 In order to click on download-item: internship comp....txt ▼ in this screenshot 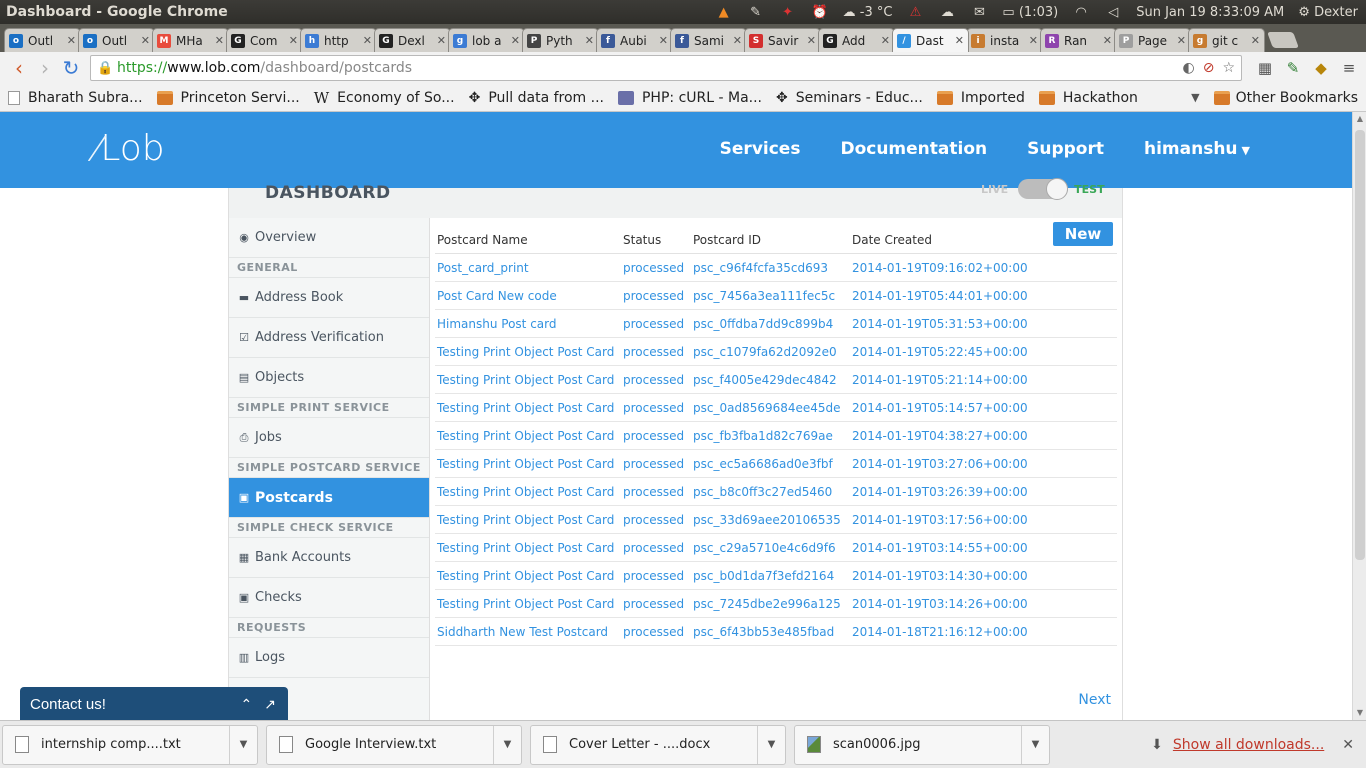, I will do `click(130, 744)`.